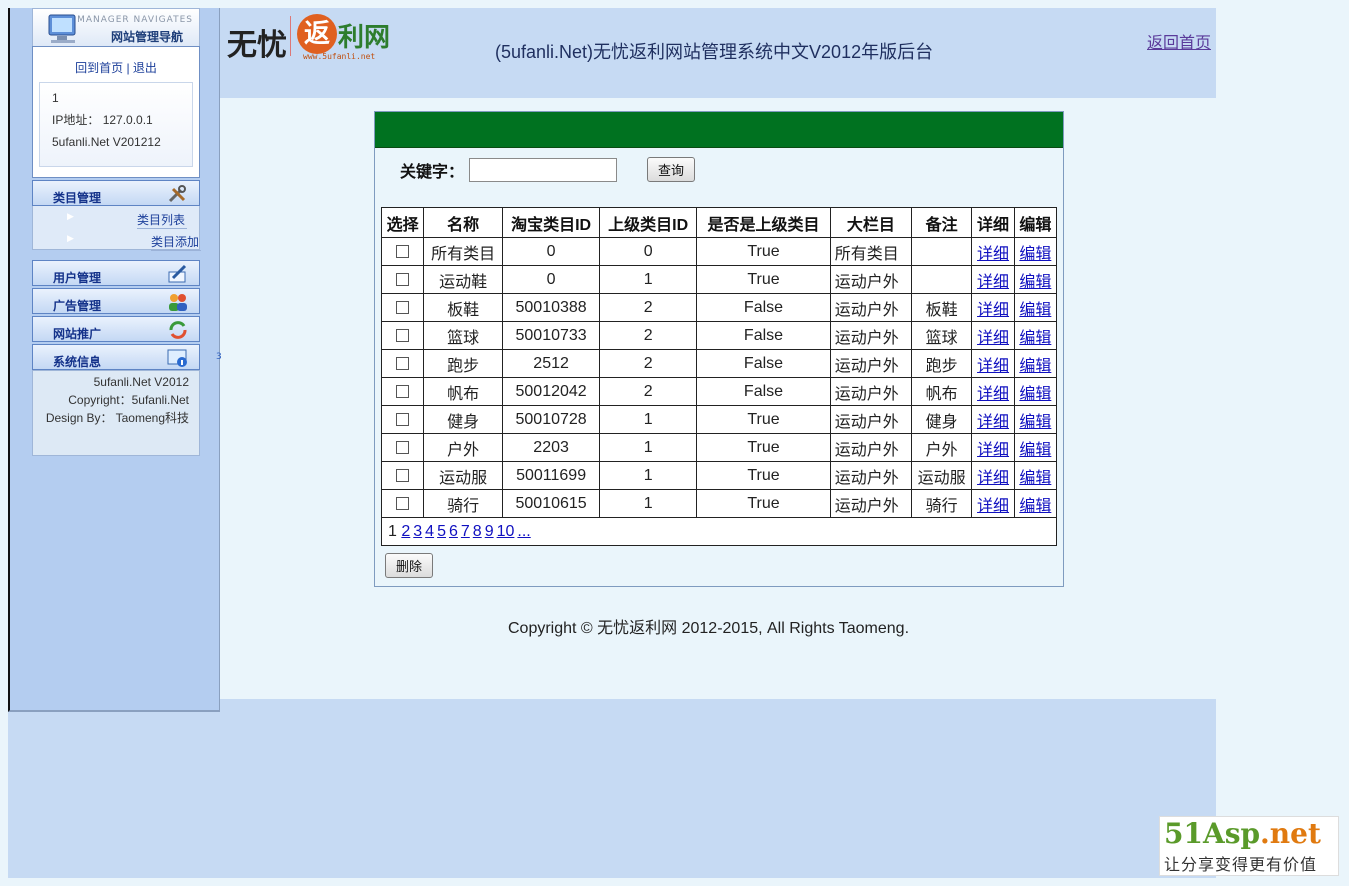  Describe the element at coordinates (116, 301) in the screenshot. I see `menu-ad-management: 广告管理` at that location.